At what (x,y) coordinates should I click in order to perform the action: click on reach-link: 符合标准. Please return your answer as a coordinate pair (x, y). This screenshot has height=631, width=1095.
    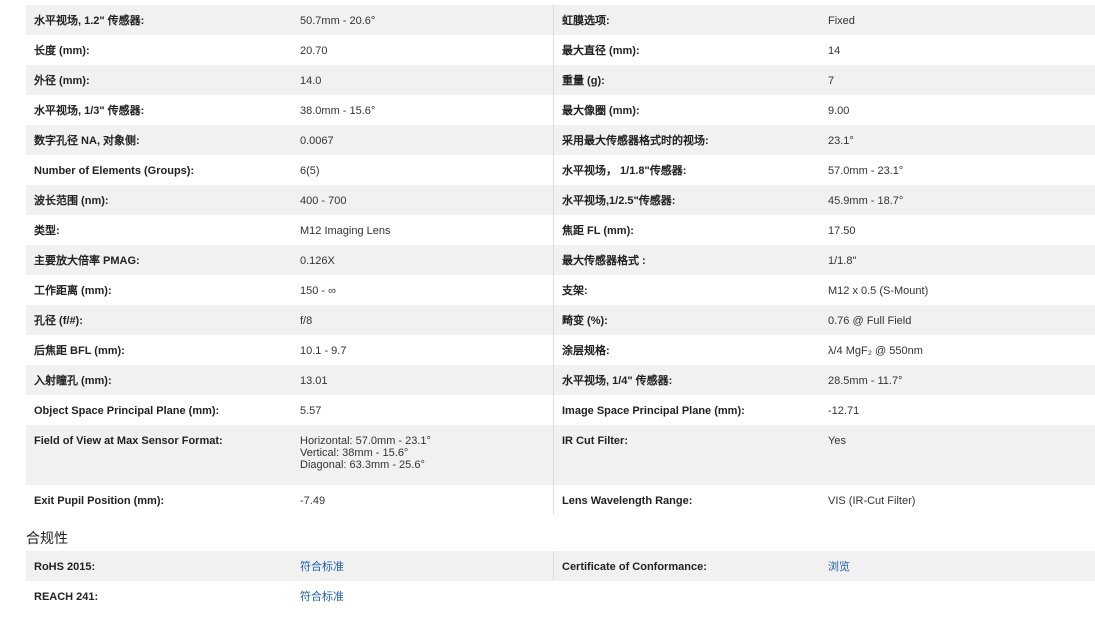
    Looking at the image, I should click on (423, 596).